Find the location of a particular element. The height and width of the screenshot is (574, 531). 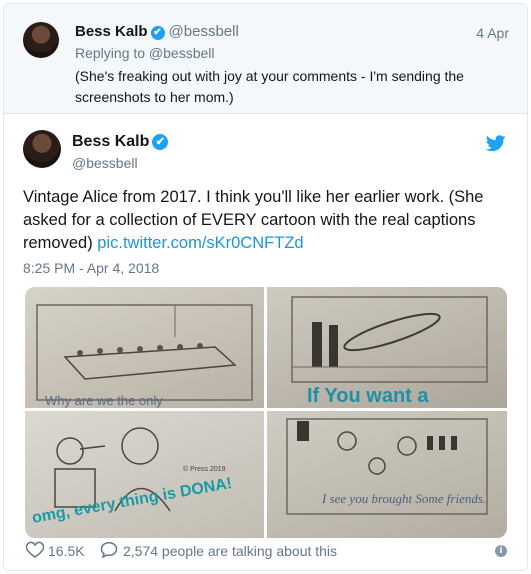

photo-3: © Press 2019 omg, every thing is DONA! is located at coordinates (144, 474).